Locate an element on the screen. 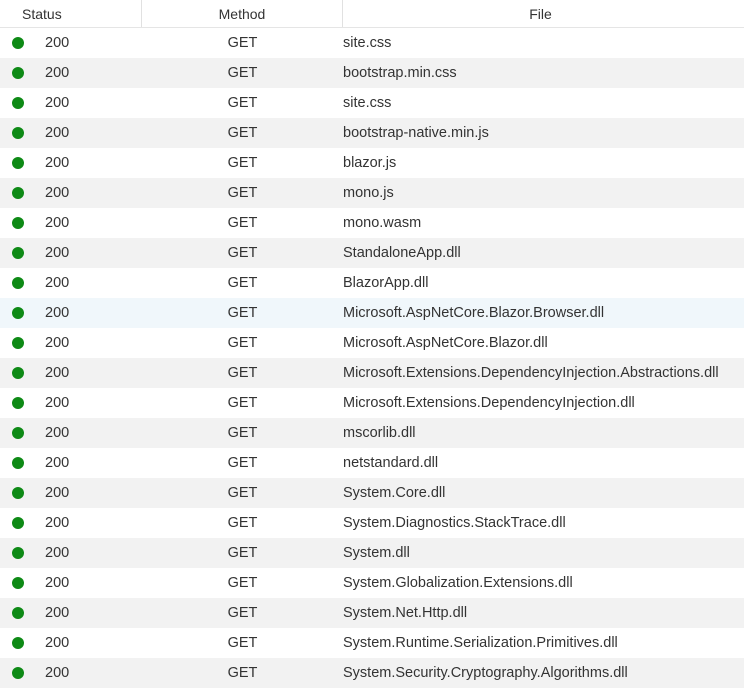  table-row: 200 GET System.dll is located at coordinates (372, 553).